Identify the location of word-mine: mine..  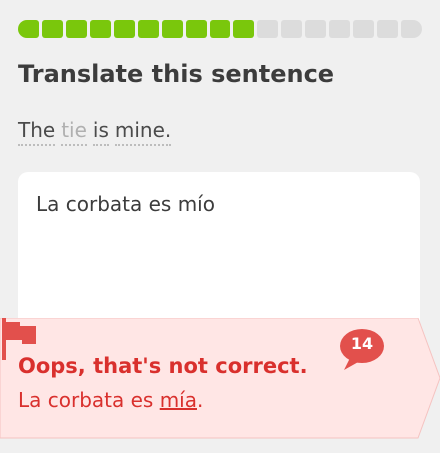
(143, 132).